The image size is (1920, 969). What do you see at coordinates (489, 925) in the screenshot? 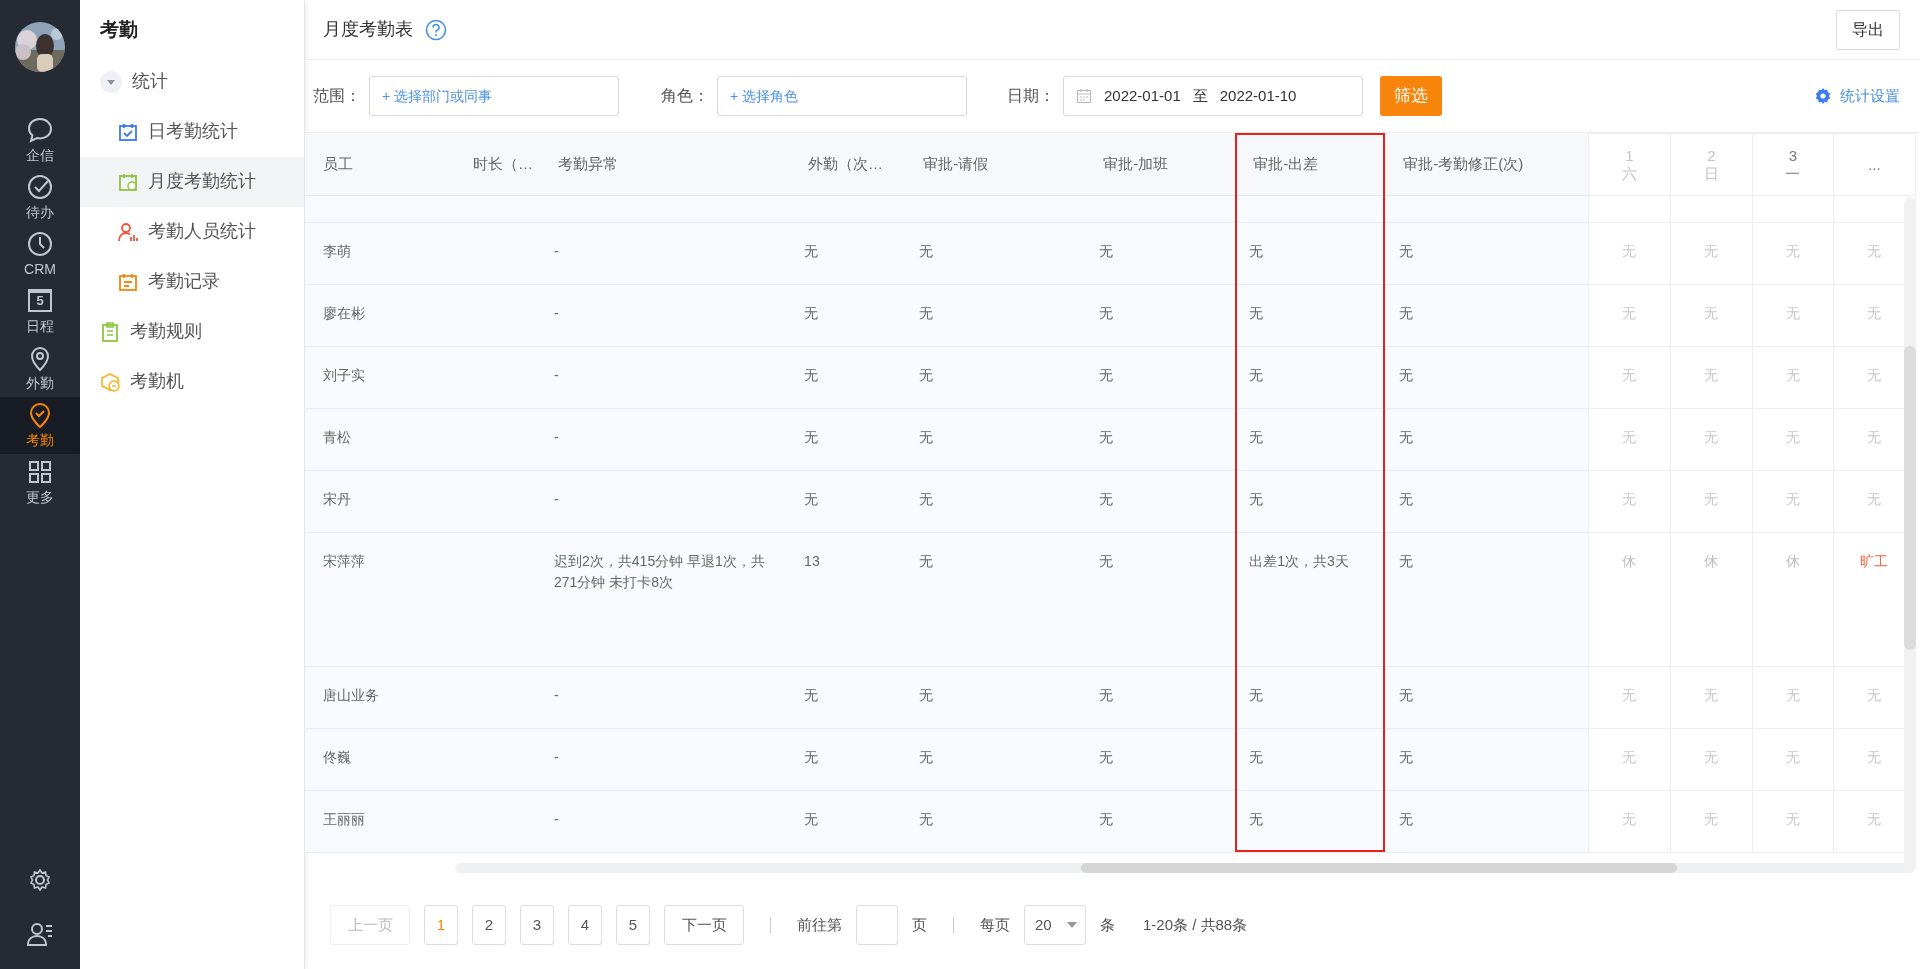
I see `page-button: 2` at bounding box center [489, 925].